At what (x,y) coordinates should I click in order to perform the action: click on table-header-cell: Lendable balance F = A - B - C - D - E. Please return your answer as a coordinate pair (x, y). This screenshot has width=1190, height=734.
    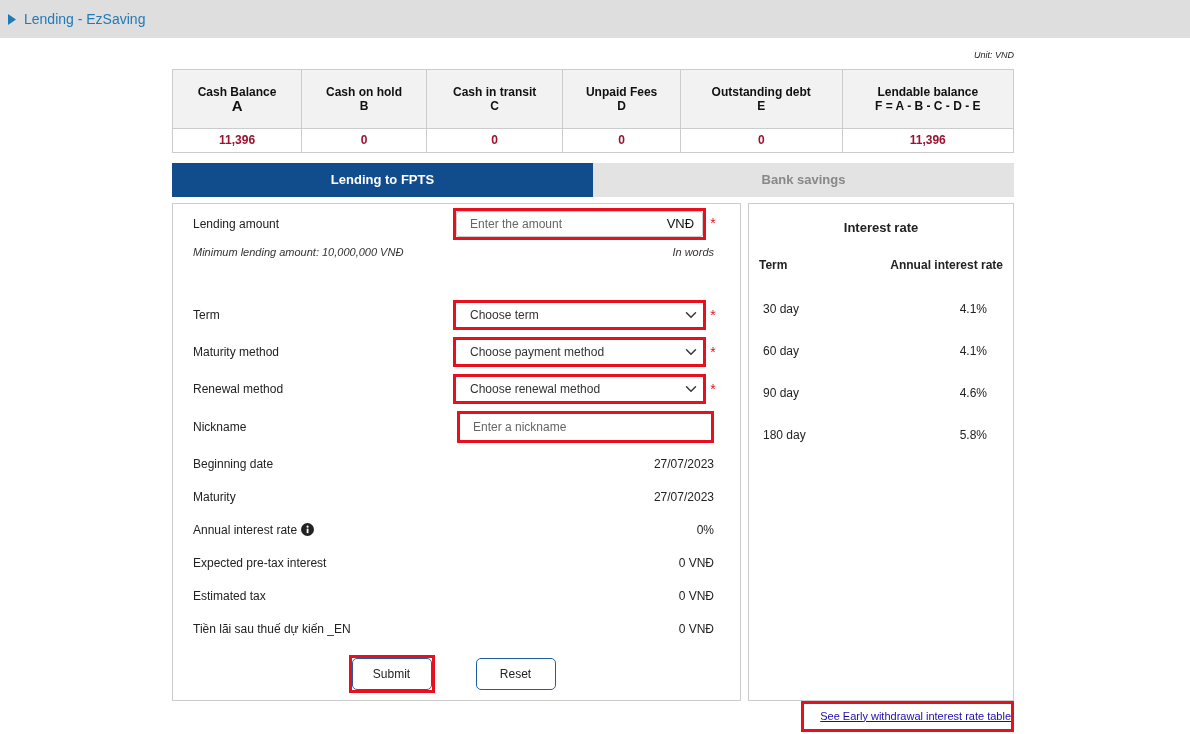
    Looking at the image, I should click on (928, 98).